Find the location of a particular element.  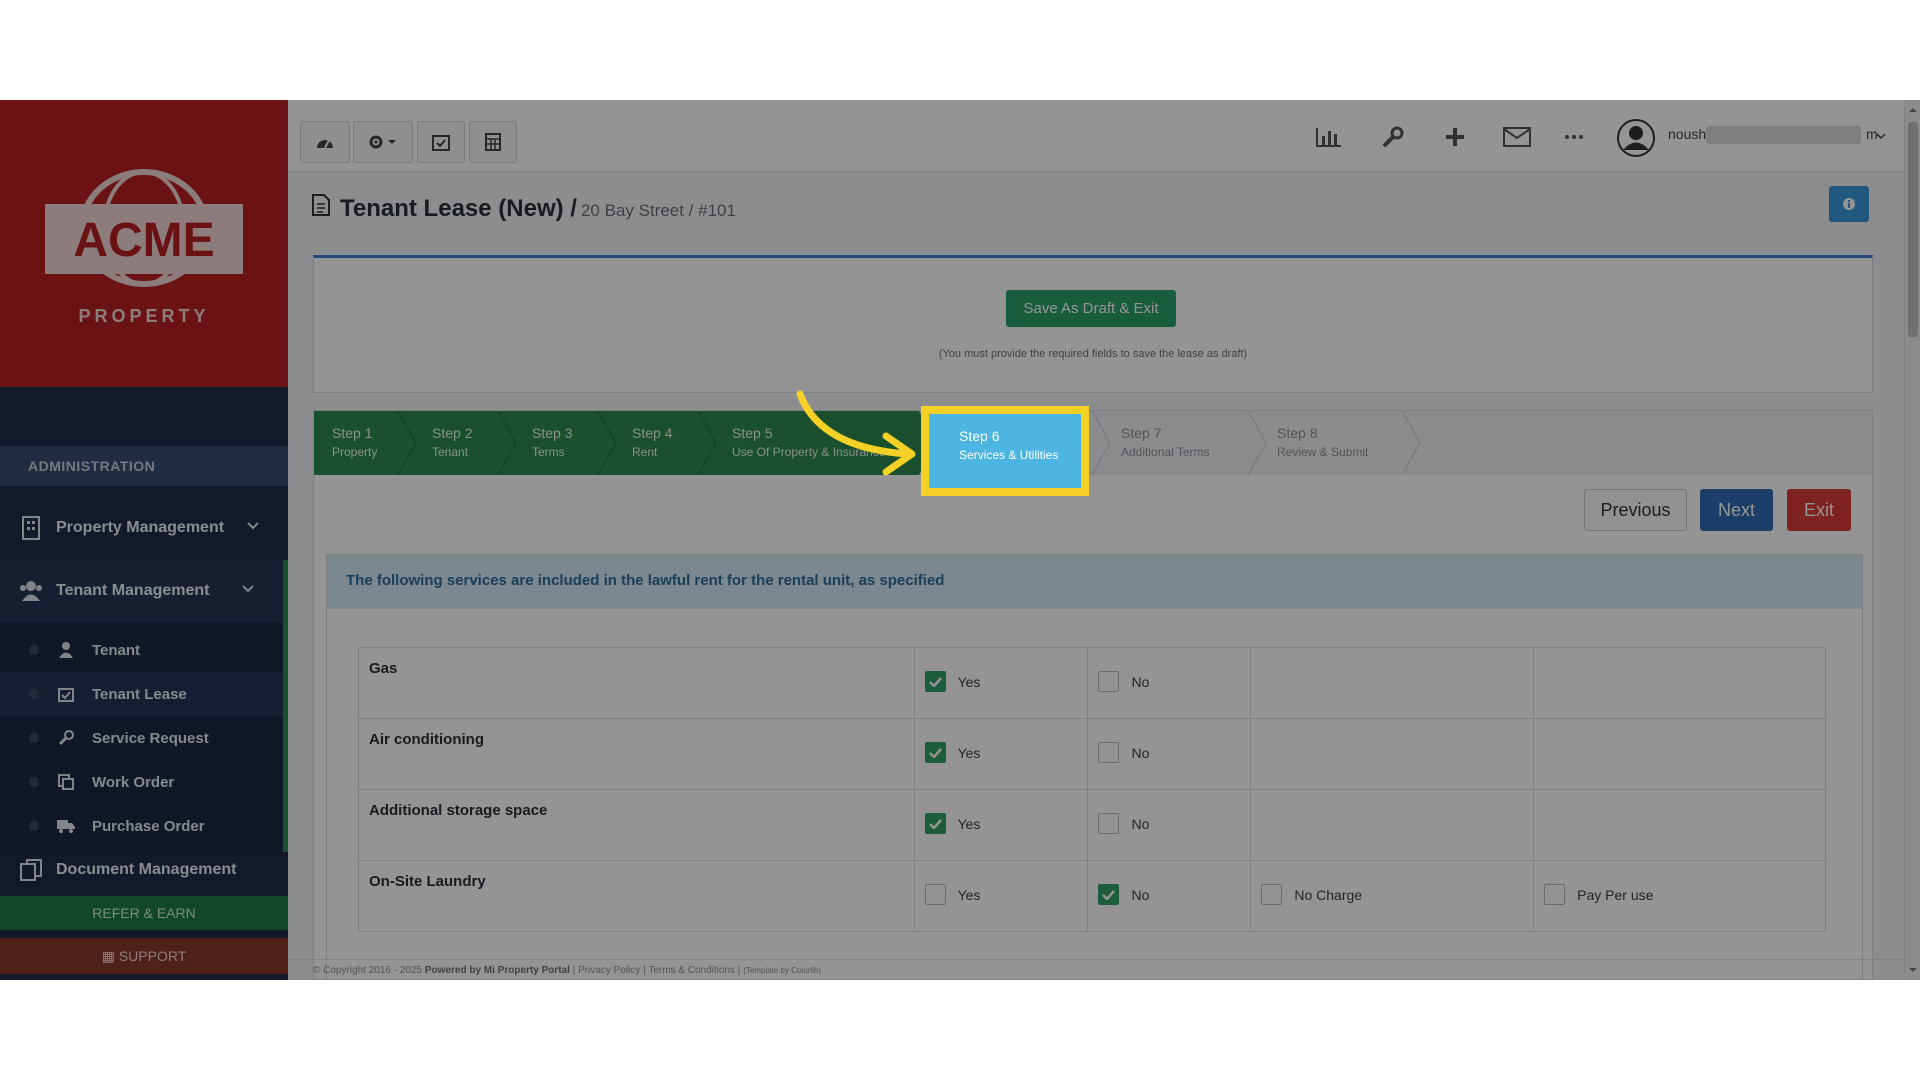

step-2: Step 2 Tenant is located at coordinates (459, 443).